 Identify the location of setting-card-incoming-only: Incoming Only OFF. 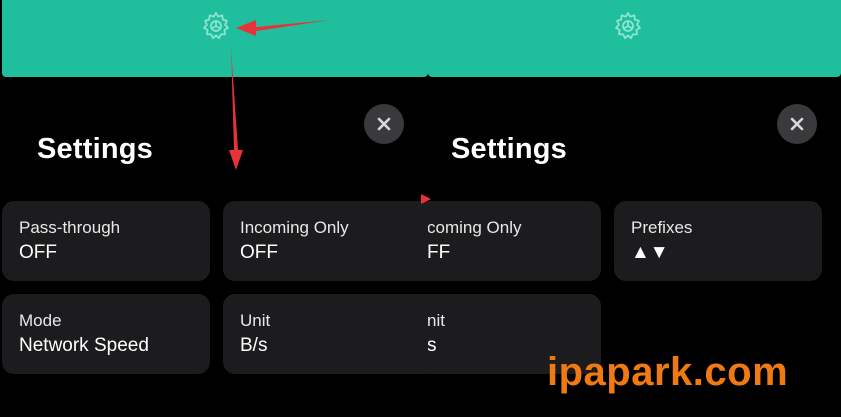
(325, 241).